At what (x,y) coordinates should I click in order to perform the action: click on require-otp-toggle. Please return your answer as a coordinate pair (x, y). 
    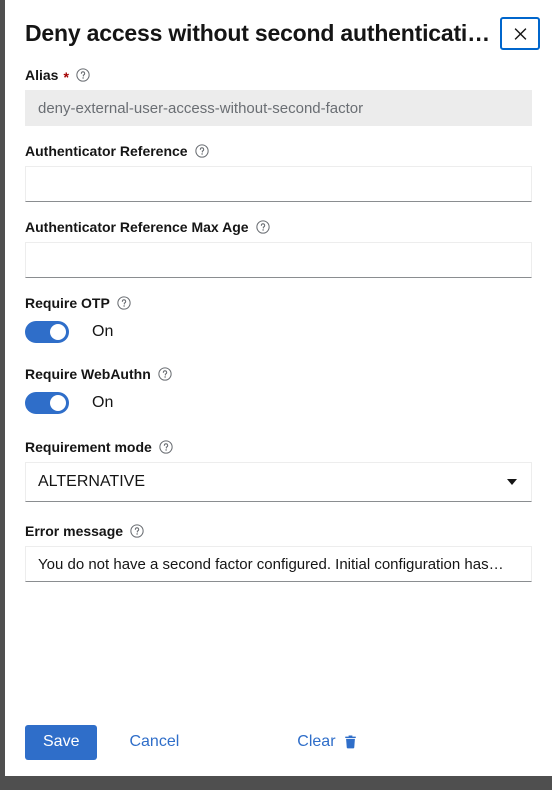
    Looking at the image, I should click on (47, 332).